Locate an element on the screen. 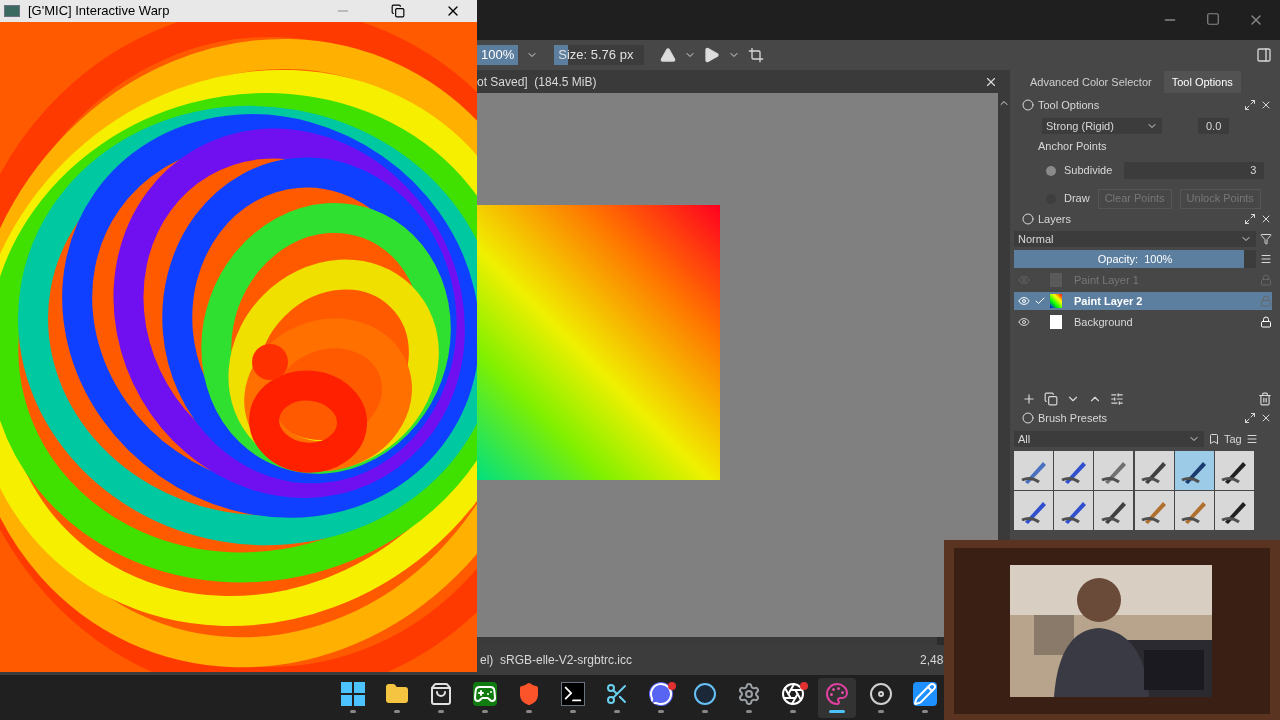  section-label: Anchor Points is located at coordinates (1072, 146).